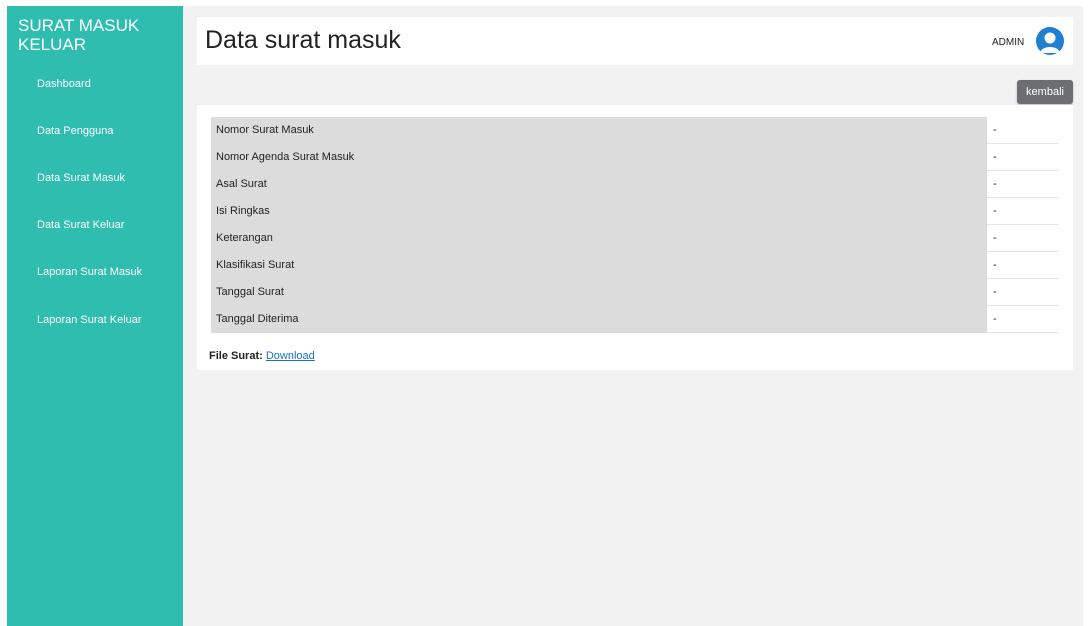  I want to click on sidebar-item-data-surat-masuk: Data Surat Masuk, so click(81, 178).